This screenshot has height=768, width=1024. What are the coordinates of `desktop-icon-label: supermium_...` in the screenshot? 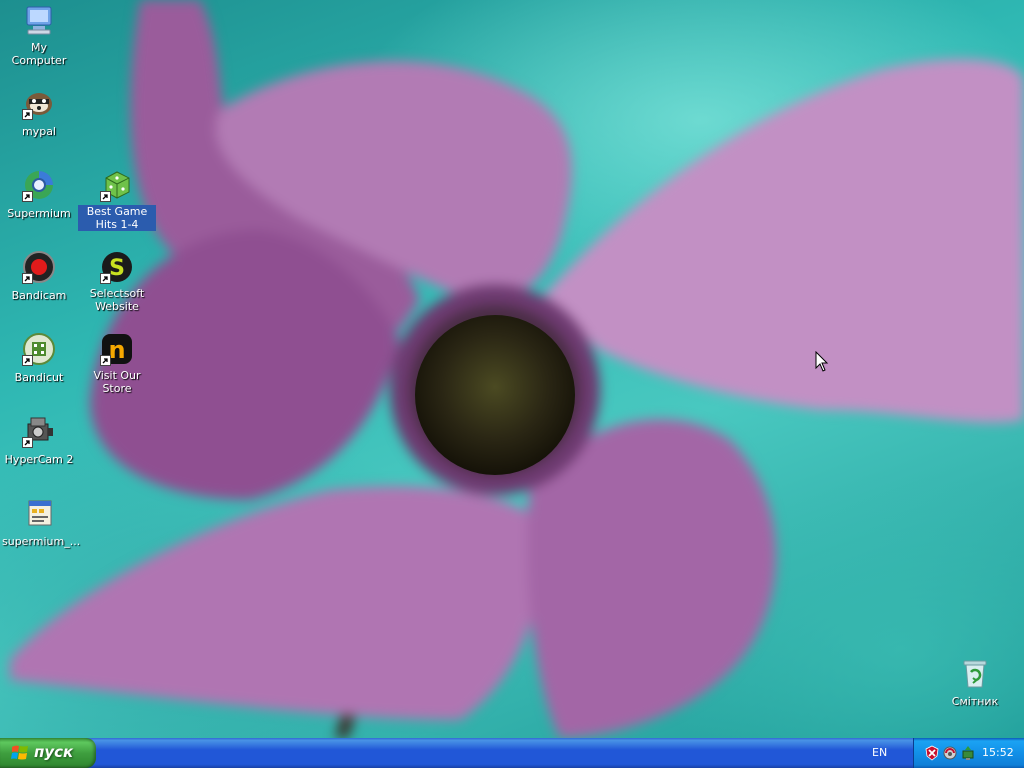 It's located at (41, 541).